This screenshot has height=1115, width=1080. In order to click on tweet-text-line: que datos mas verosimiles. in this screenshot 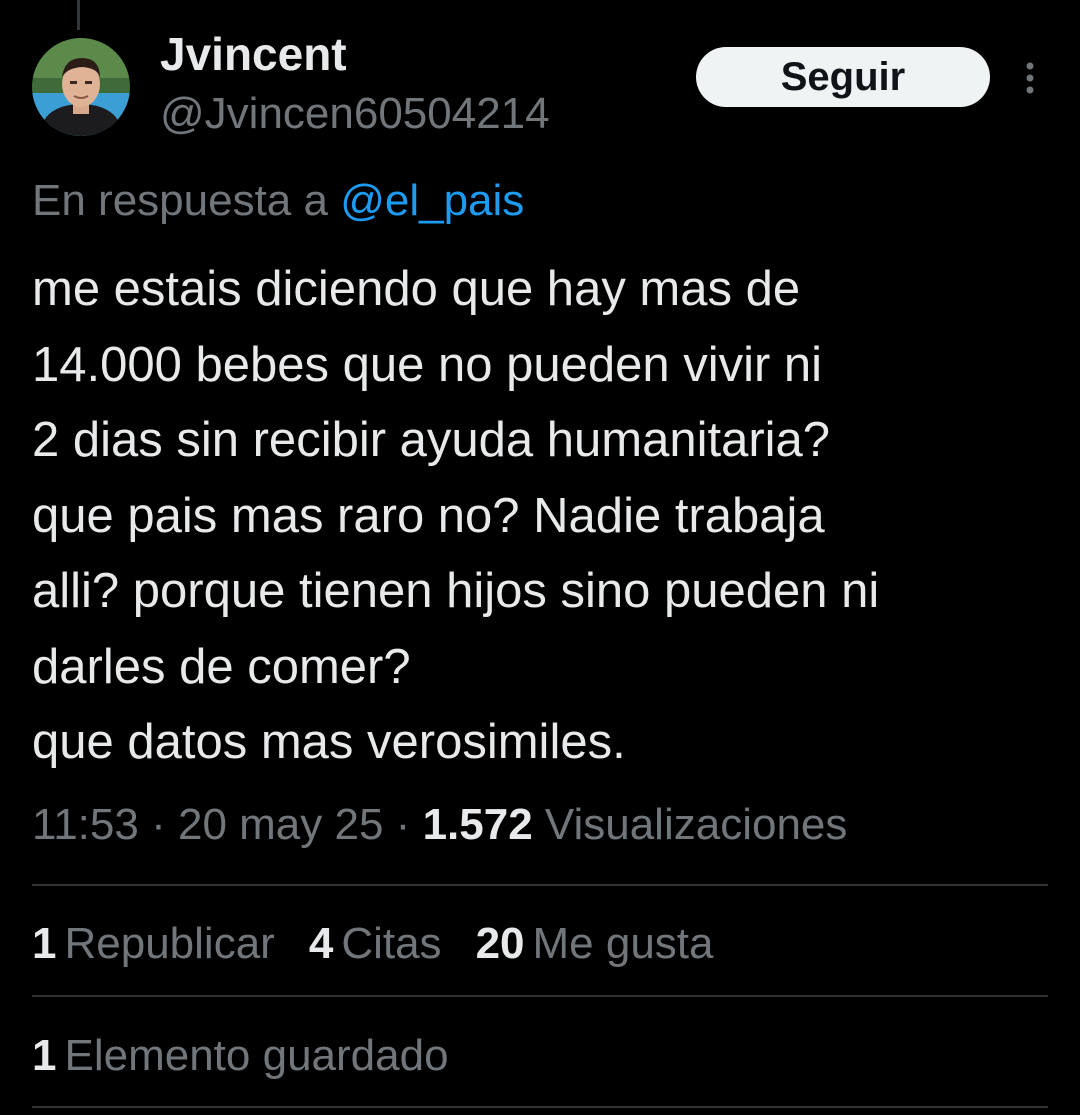, I will do `click(329, 742)`.